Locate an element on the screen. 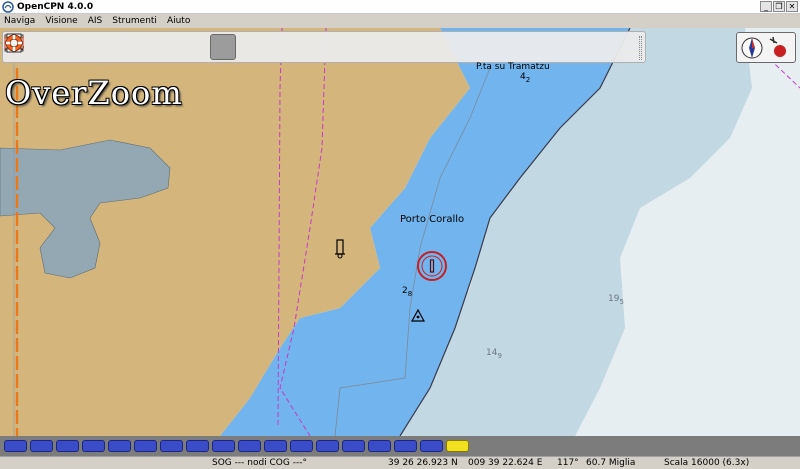  chart-piano-bar is located at coordinates (400, 446).